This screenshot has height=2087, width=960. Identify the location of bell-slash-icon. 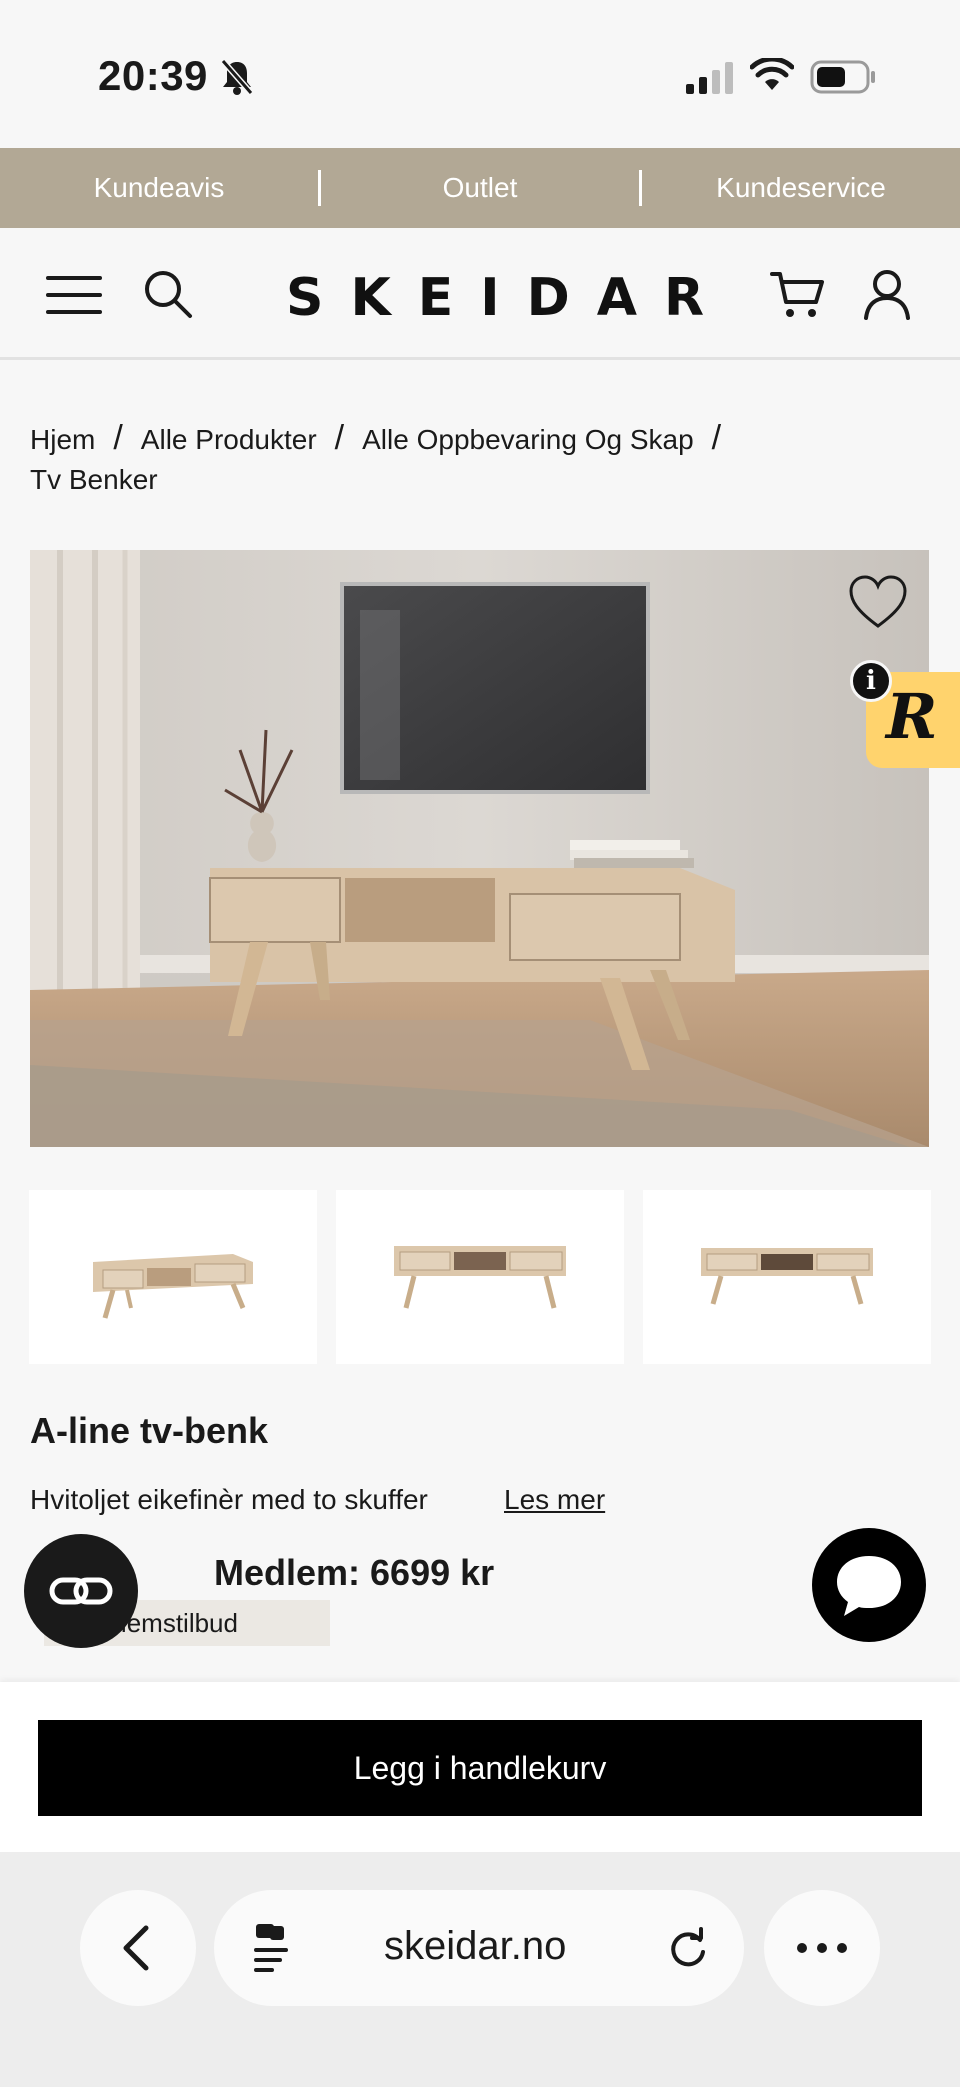
(237, 77).